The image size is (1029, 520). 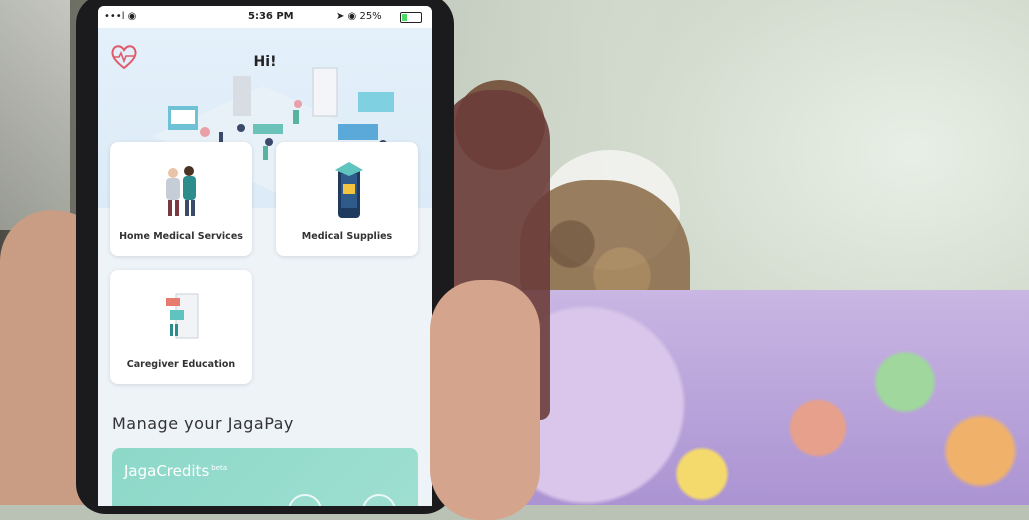 I want to click on battery-icon, so click(x=411, y=17).